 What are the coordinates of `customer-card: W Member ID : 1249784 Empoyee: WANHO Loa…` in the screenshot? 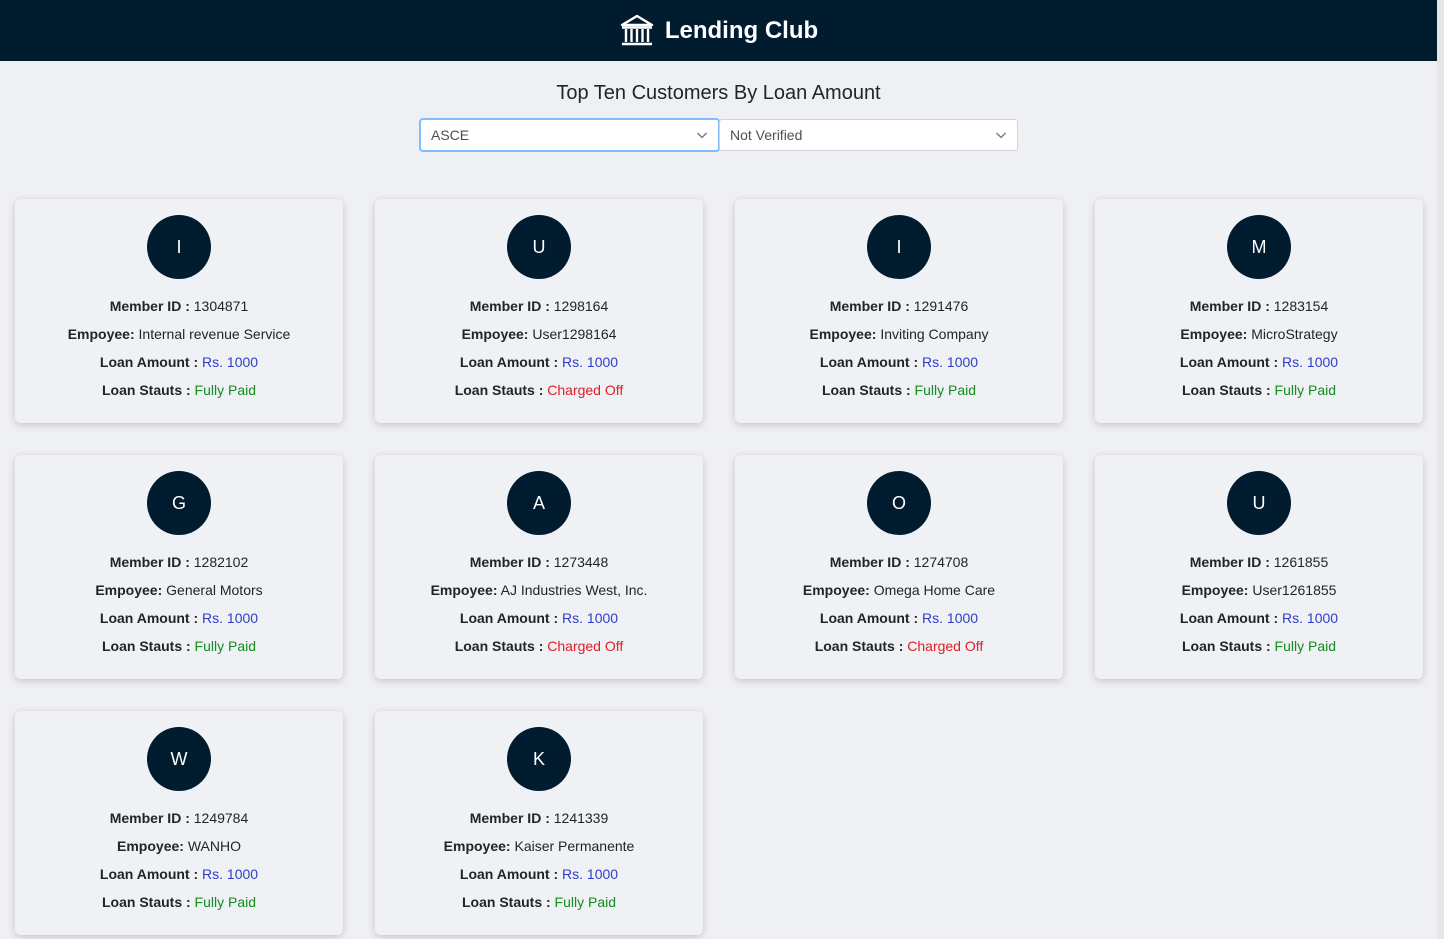 It's located at (179, 823).